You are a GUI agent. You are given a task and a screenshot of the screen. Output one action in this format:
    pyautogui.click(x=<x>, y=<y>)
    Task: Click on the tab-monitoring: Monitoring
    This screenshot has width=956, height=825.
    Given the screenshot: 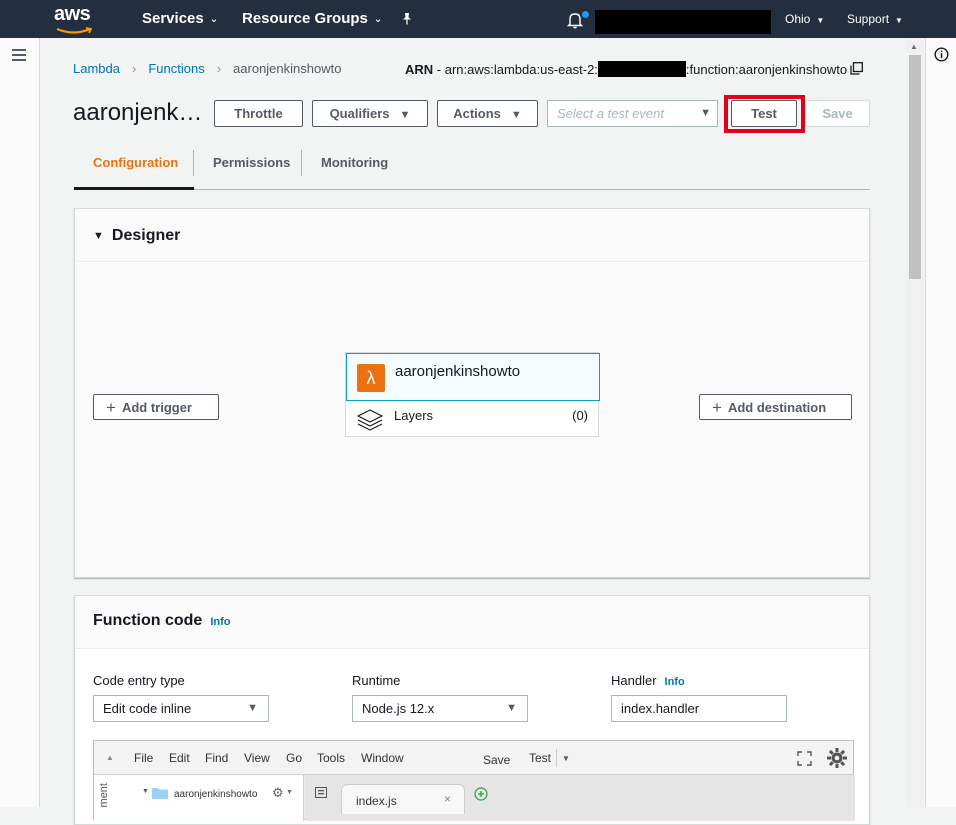 What is the action you would take?
    pyautogui.click(x=354, y=162)
    